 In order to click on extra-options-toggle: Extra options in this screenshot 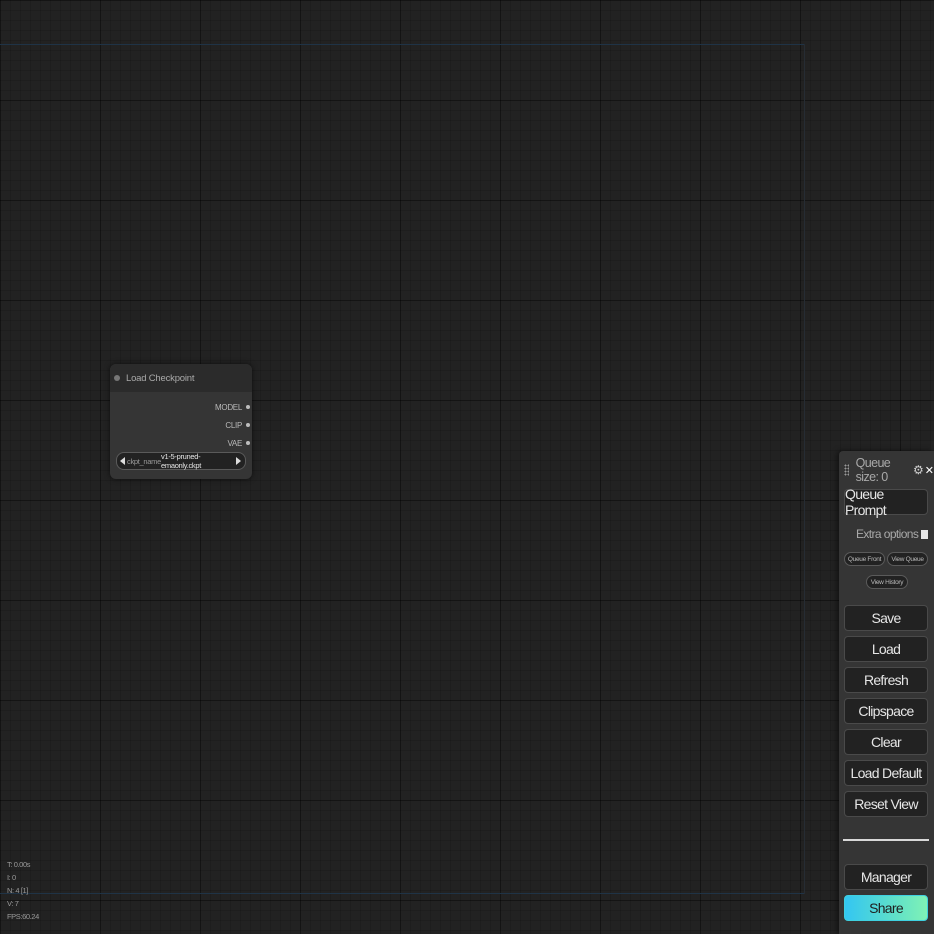, I will do `click(892, 534)`.